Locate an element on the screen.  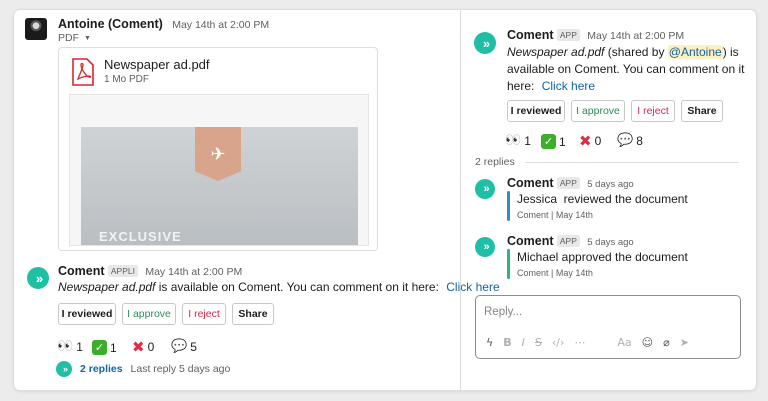
emoji-icon: ☺ is located at coordinates (647, 342).